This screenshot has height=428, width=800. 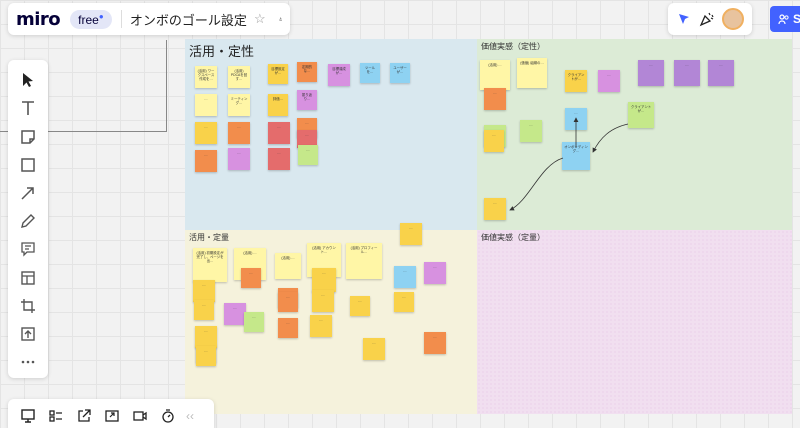 I want to click on comment-tool, so click(x=28, y=249).